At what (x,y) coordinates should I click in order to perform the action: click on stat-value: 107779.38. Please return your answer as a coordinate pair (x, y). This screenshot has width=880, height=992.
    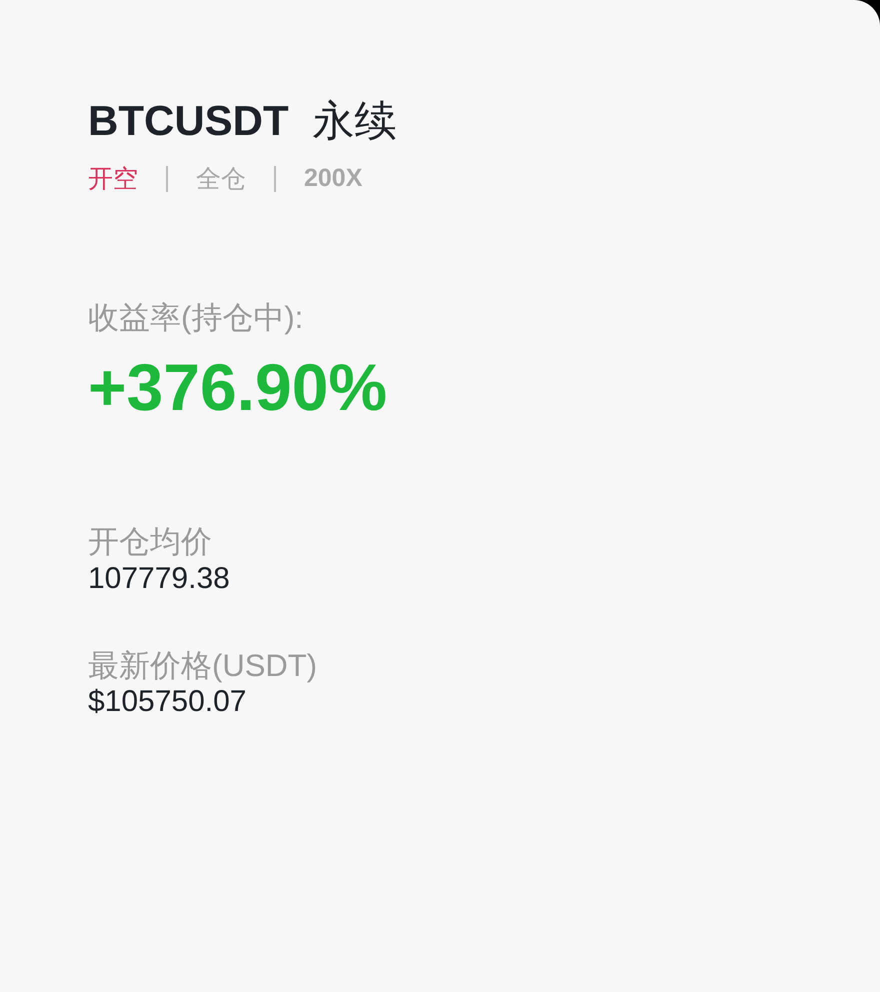
    Looking at the image, I should click on (159, 578).